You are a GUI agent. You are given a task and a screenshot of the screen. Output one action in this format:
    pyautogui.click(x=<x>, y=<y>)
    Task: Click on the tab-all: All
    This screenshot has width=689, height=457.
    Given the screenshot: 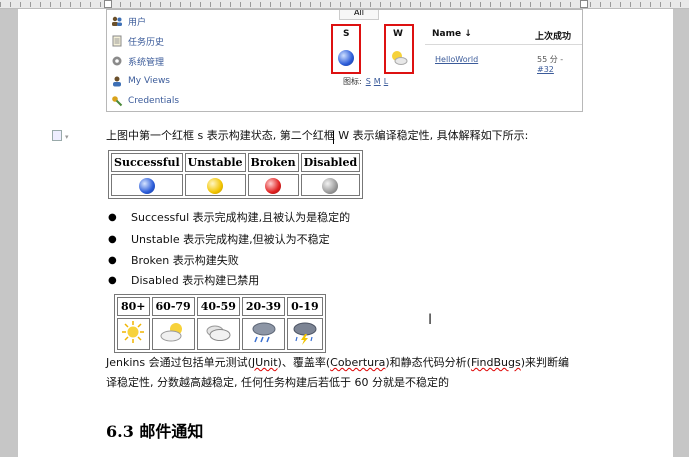 What is the action you would take?
    pyautogui.click(x=359, y=15)
    